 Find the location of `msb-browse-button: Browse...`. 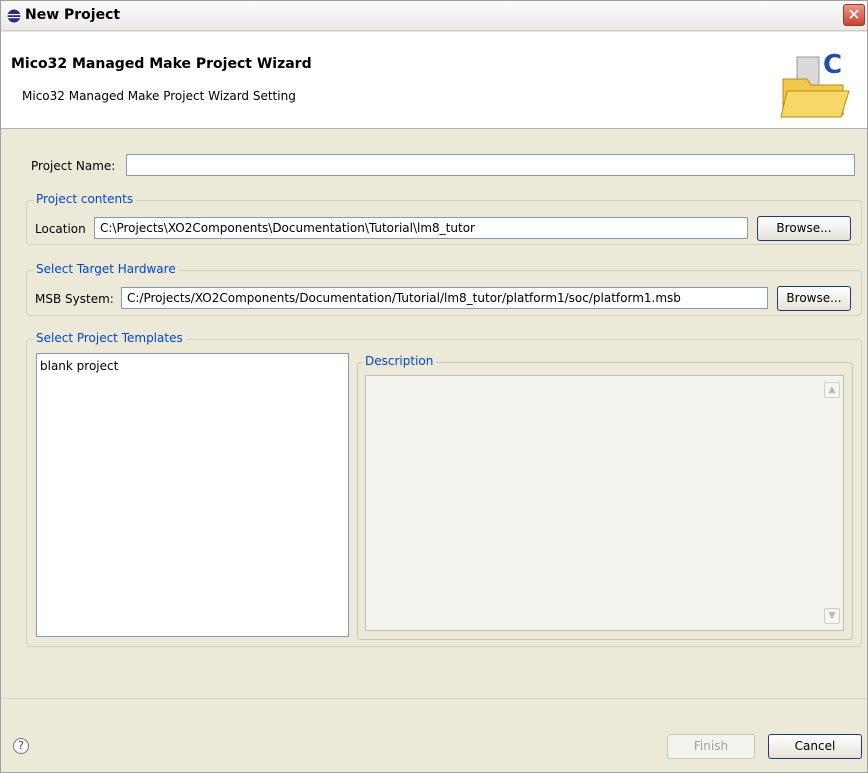

msb-browse-button: Browse... is located at coordinates (814, 298).